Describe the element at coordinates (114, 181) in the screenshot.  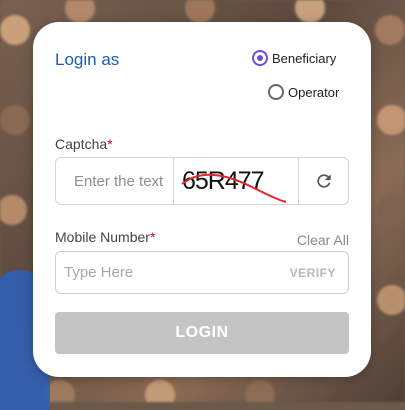
I see `captcha-input` at that location.